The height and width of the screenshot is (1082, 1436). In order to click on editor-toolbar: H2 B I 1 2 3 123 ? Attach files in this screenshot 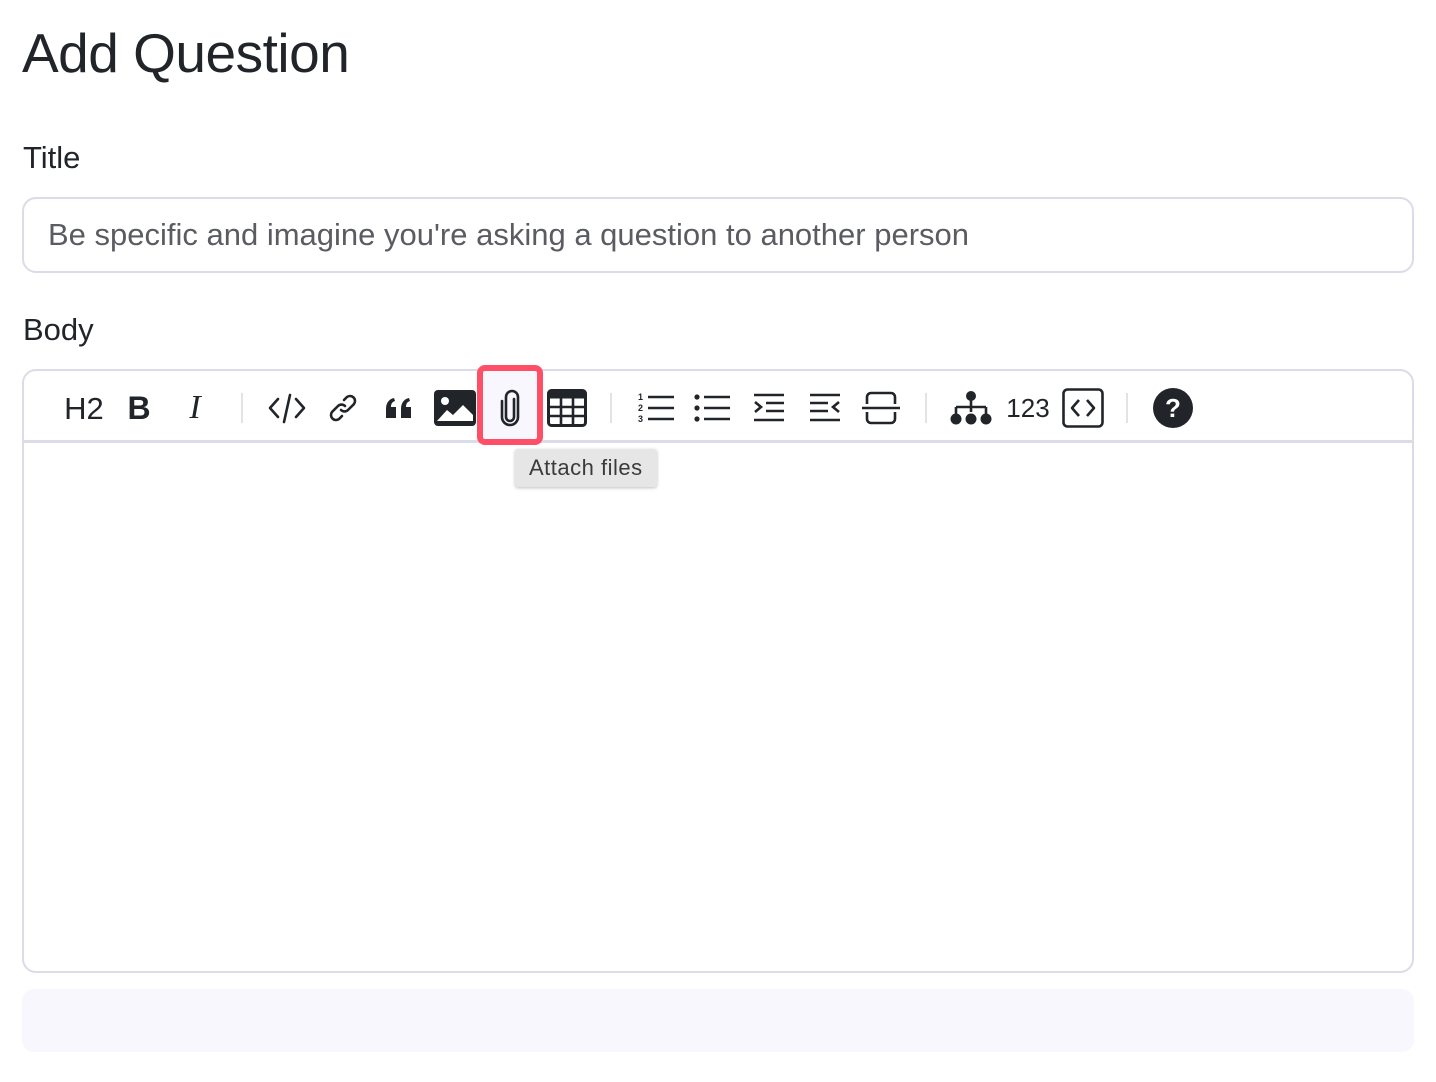, I will do `click(718, 426)`.